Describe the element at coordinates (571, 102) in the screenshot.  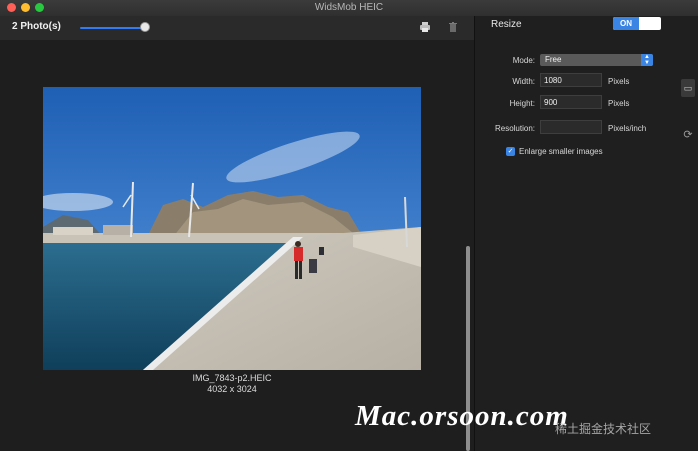
I see `height-input: 900` at that location.